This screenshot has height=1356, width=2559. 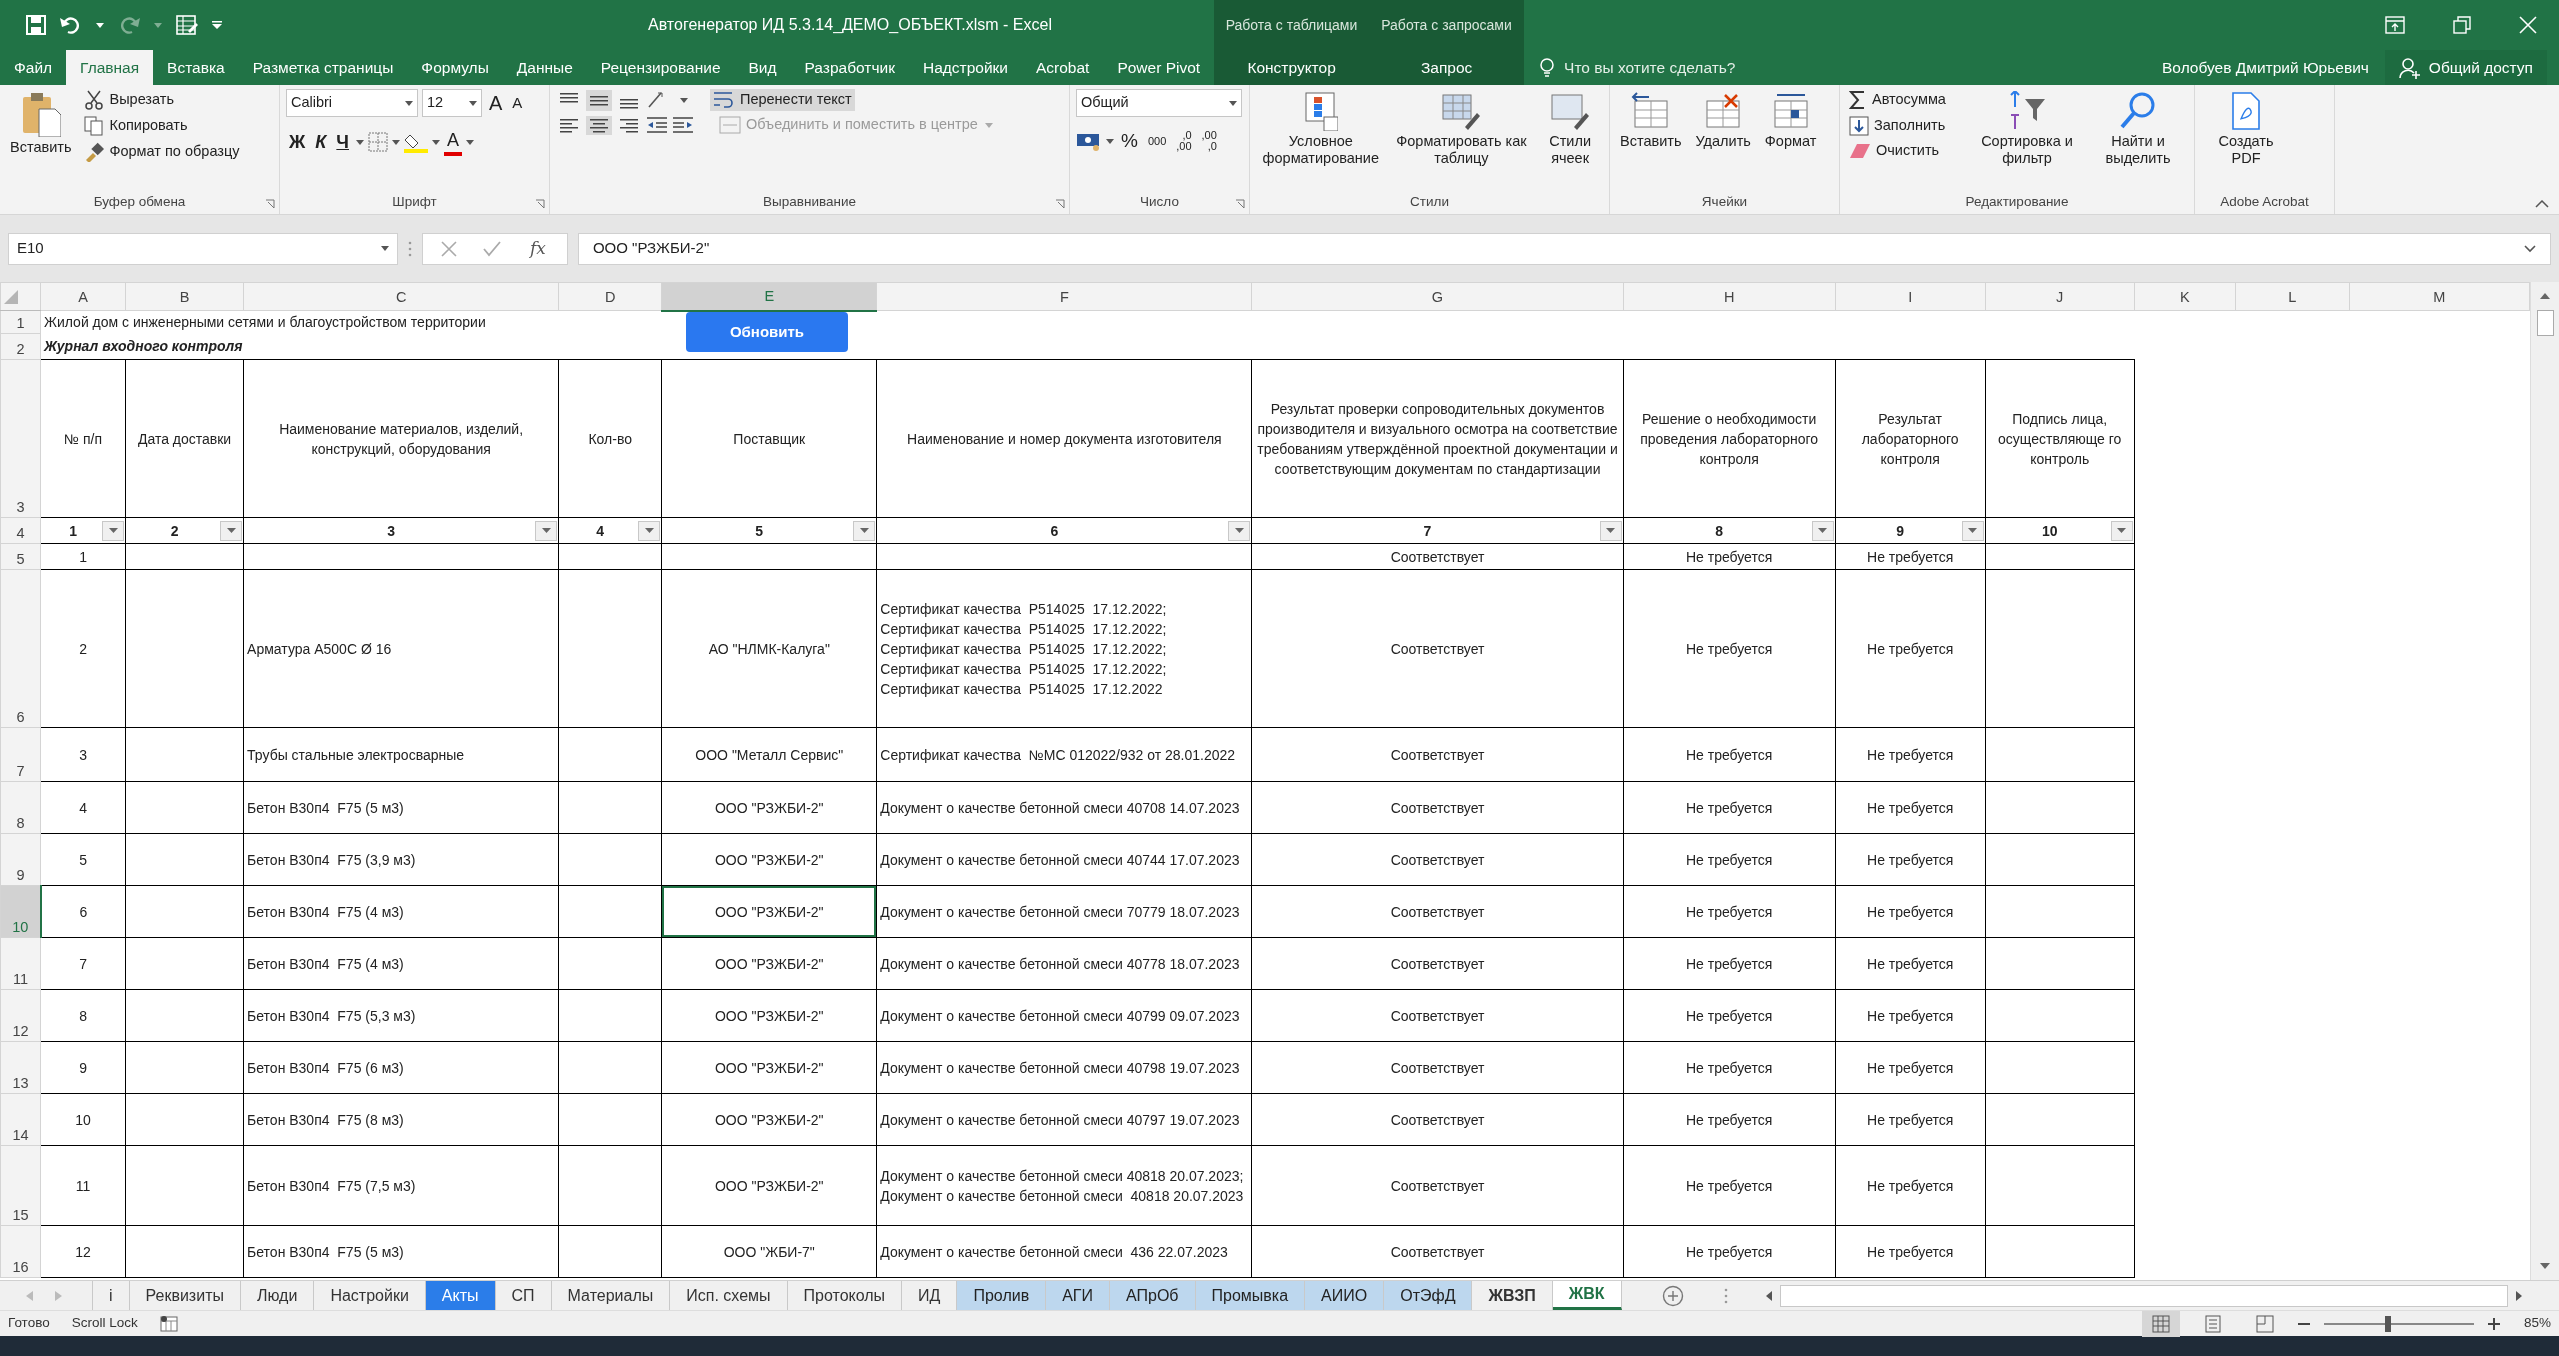 What do you see at coordinates (1461, 129) in the screenshot?
I see `format-as-table-button: Форматировать как таблицу` at bounding box center [1461, 129].